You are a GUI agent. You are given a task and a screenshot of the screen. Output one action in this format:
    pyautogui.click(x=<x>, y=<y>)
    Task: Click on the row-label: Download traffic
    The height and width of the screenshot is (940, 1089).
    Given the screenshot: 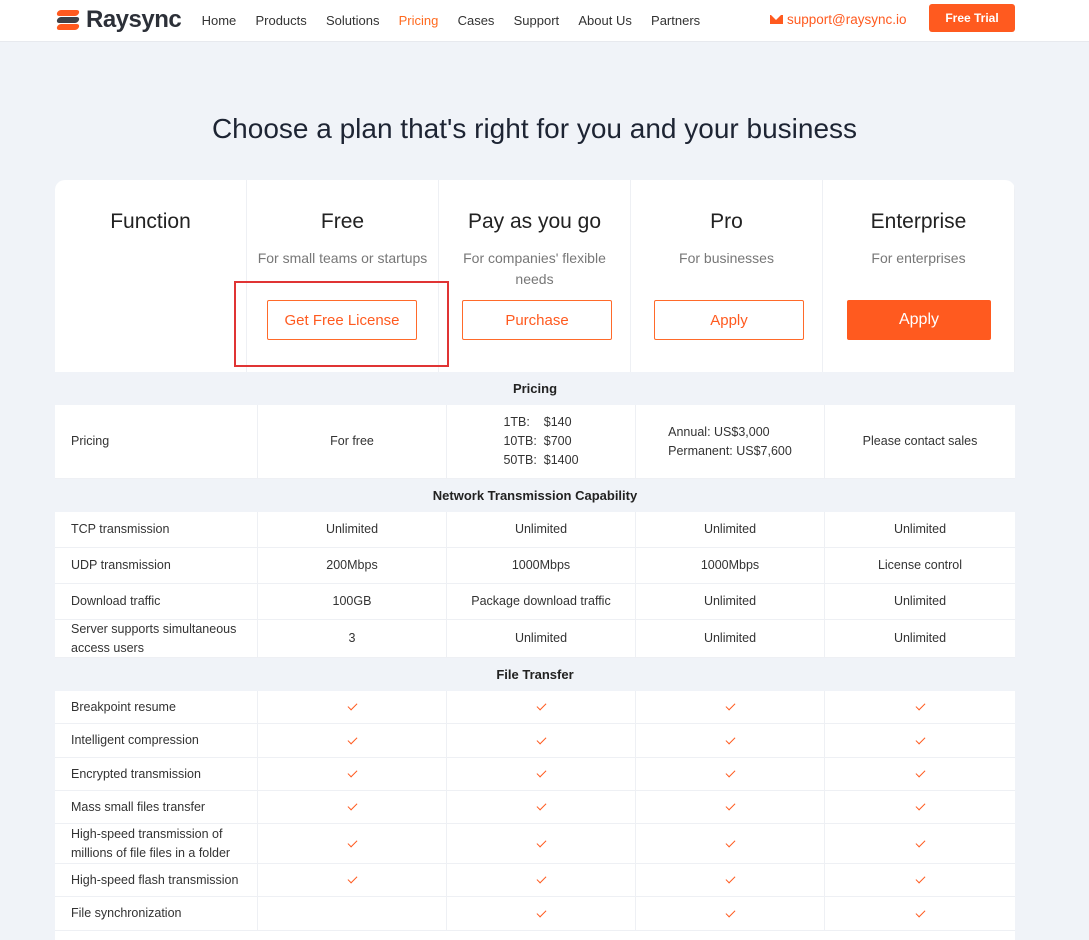 What is the action you would take?
    pyautogui.click(x=156, y=601)
    